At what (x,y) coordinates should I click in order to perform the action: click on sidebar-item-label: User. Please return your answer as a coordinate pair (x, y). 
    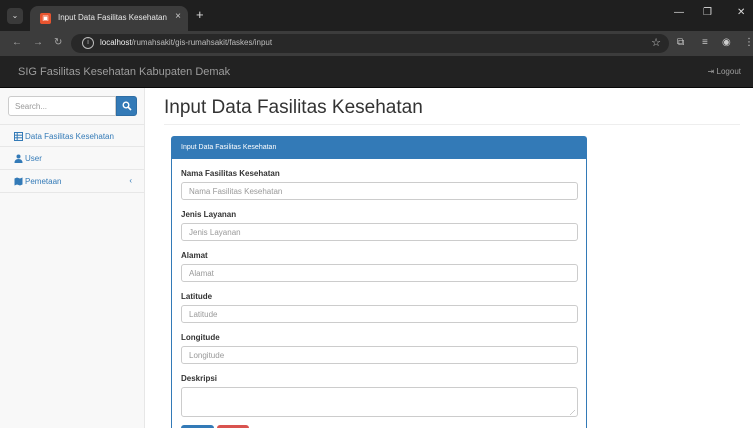
    Looking at the image, I should click on (33, 158).